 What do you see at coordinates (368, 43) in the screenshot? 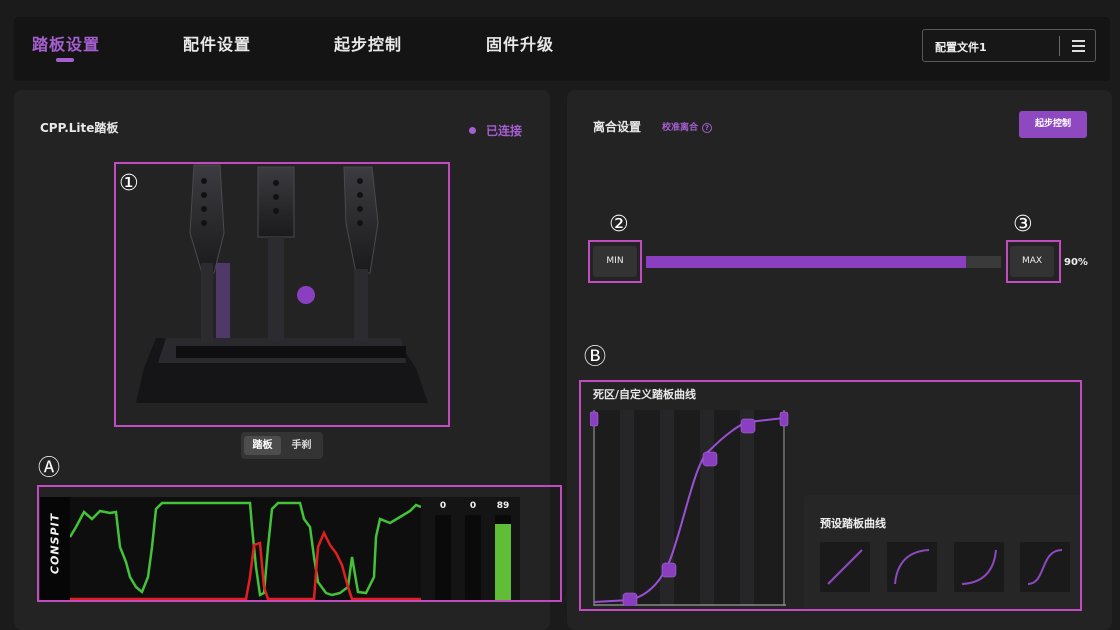
I see `tab-launch-control: 起步控制` at bounding box center [368, 43].